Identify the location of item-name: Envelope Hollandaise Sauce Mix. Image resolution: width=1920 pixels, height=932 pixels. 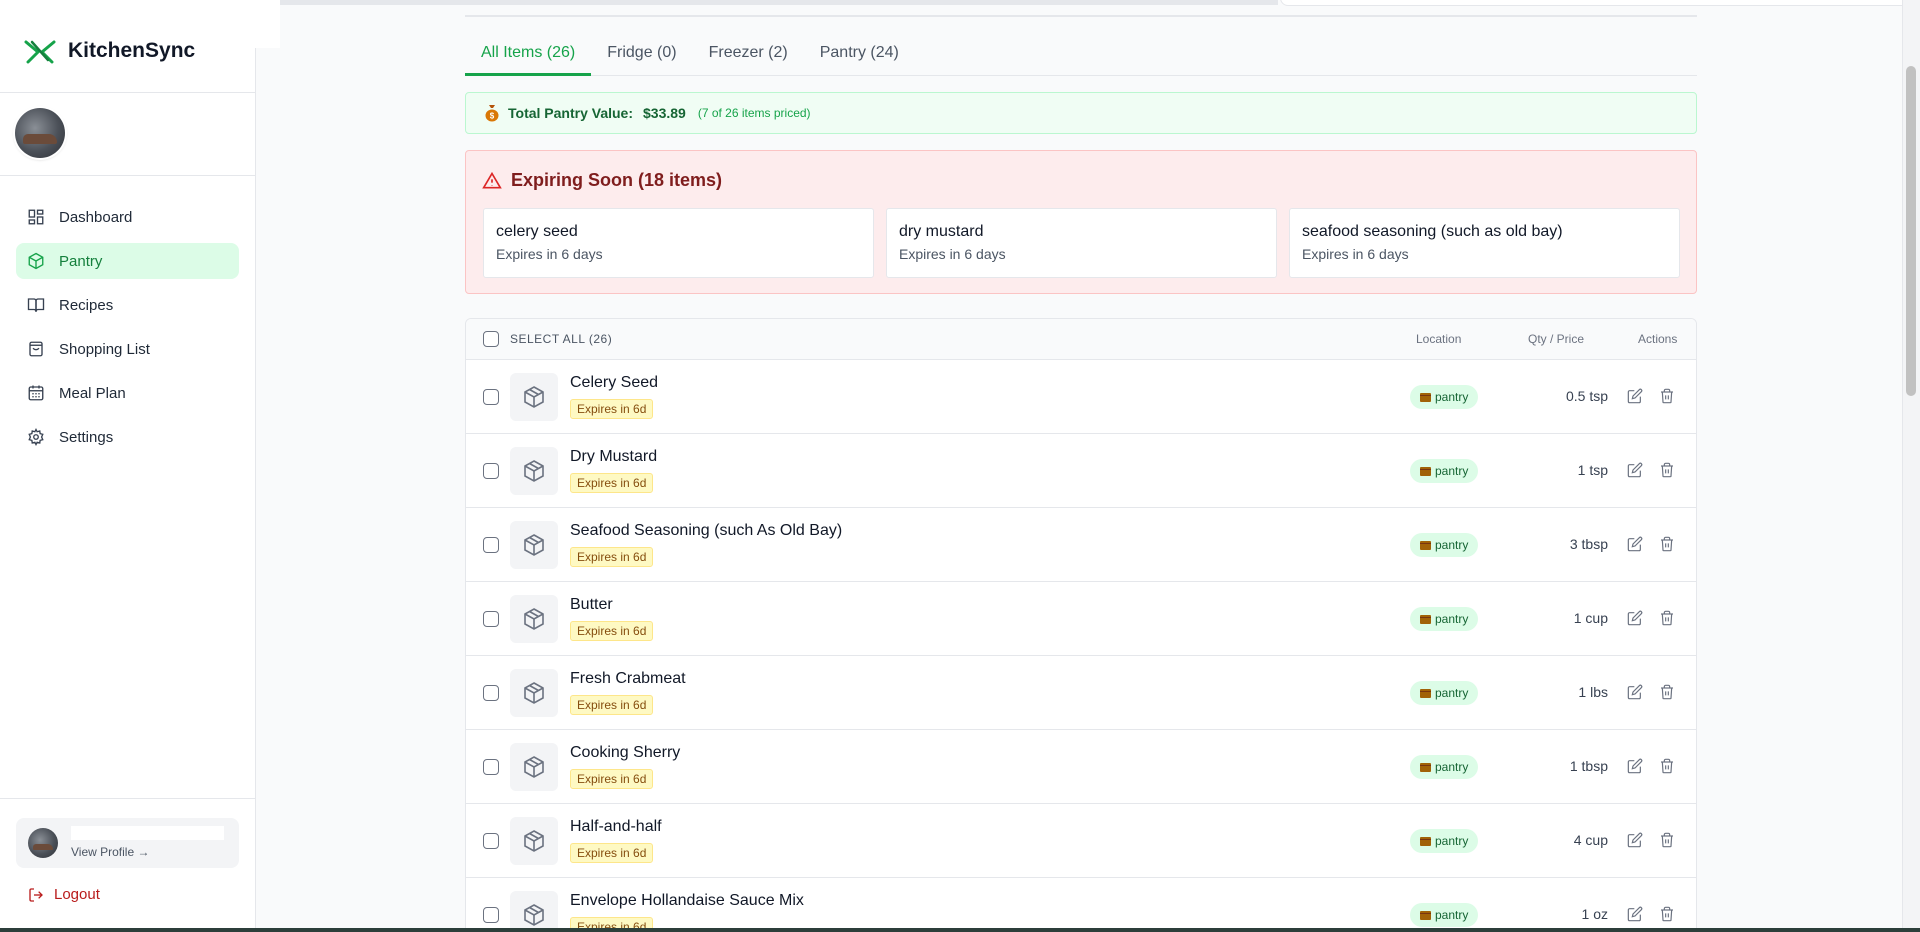
(687, 900).